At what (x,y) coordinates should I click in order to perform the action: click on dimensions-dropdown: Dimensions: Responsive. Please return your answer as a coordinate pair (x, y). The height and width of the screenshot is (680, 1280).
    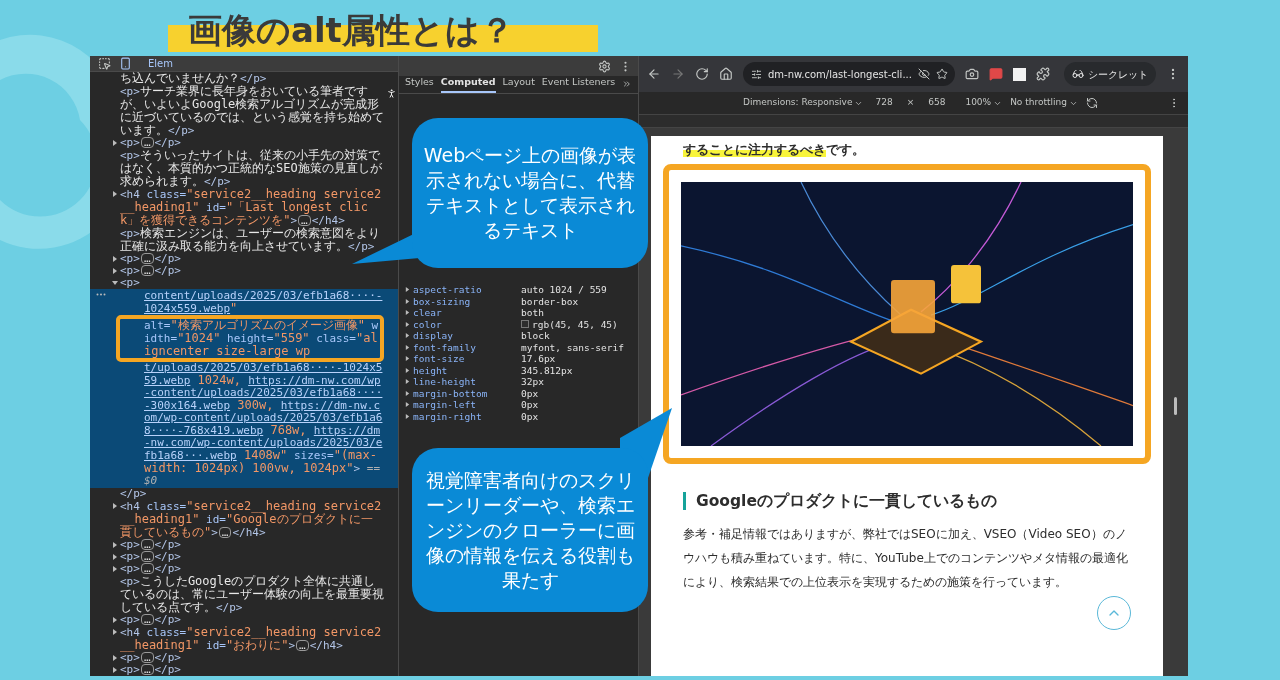
    Looking at the image, I should click on (803, 103).